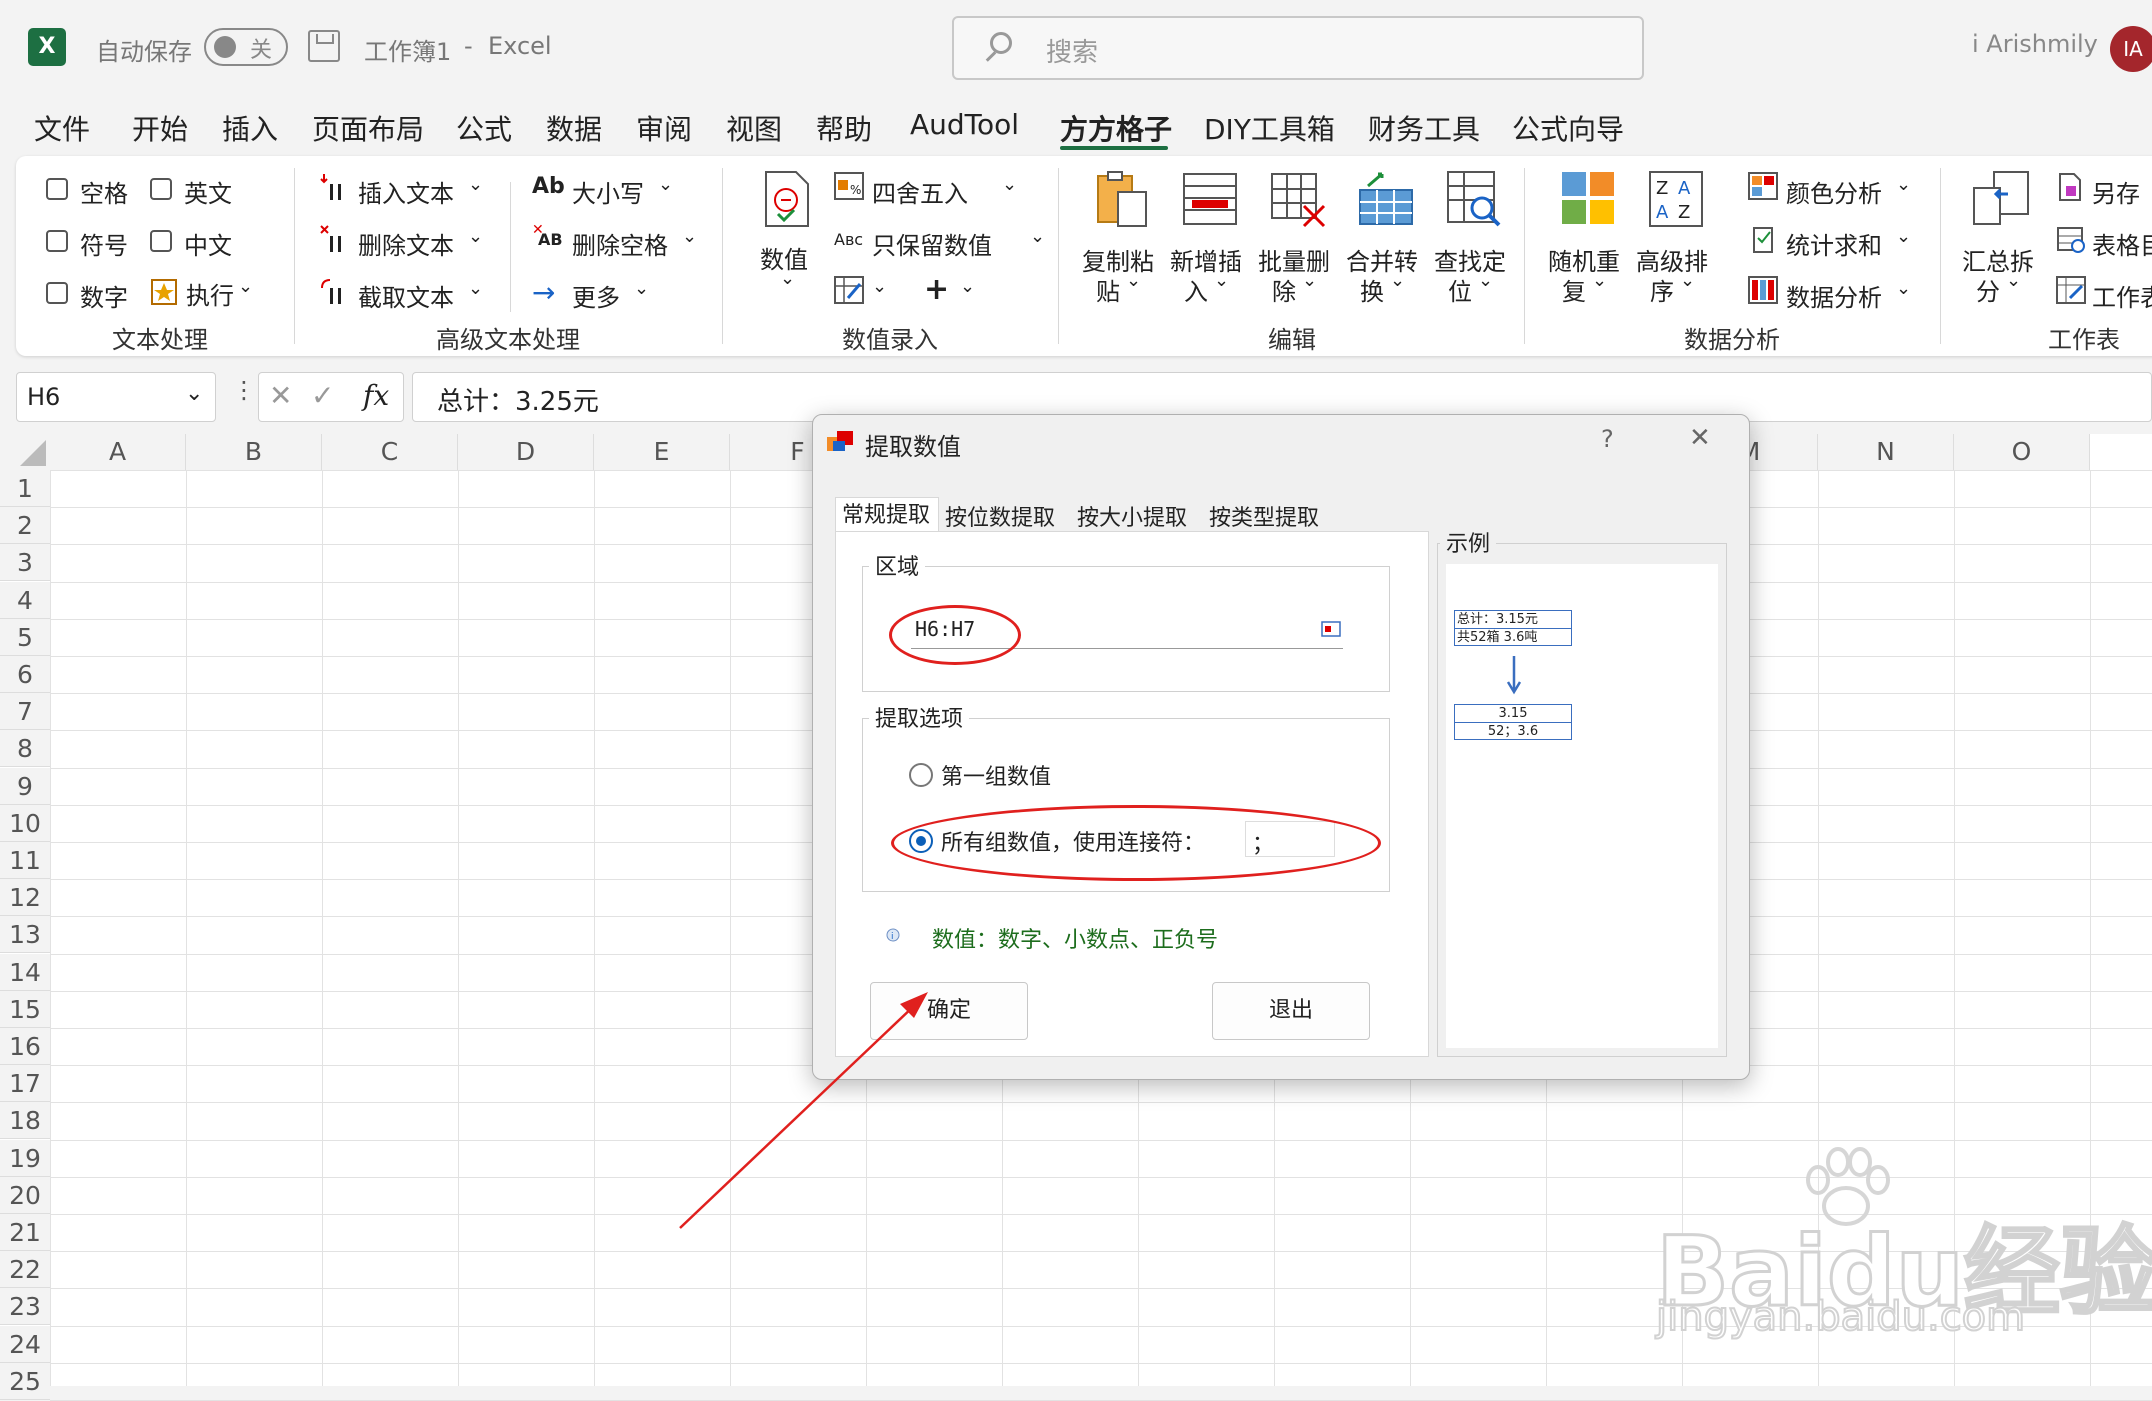  Describe the element at coordinates (1607, 439) in the screenshot. I see `help-icon: ?` at that location.